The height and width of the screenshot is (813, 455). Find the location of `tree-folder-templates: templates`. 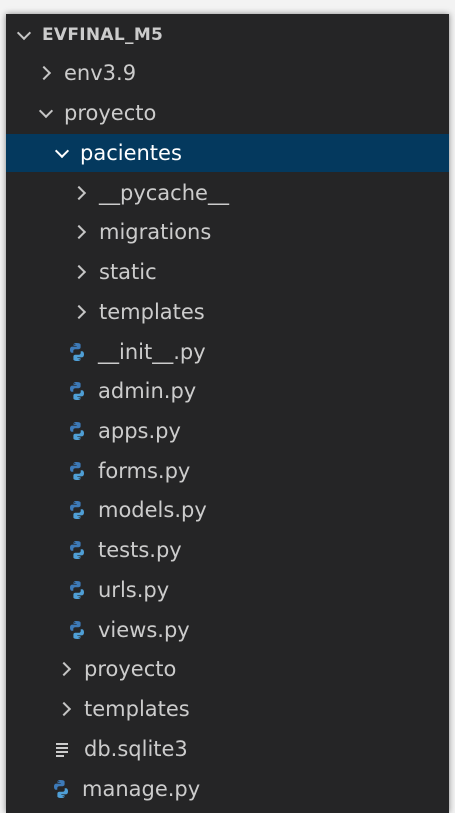

tree-folder-templates: templates is located at coordinates (227, 312).